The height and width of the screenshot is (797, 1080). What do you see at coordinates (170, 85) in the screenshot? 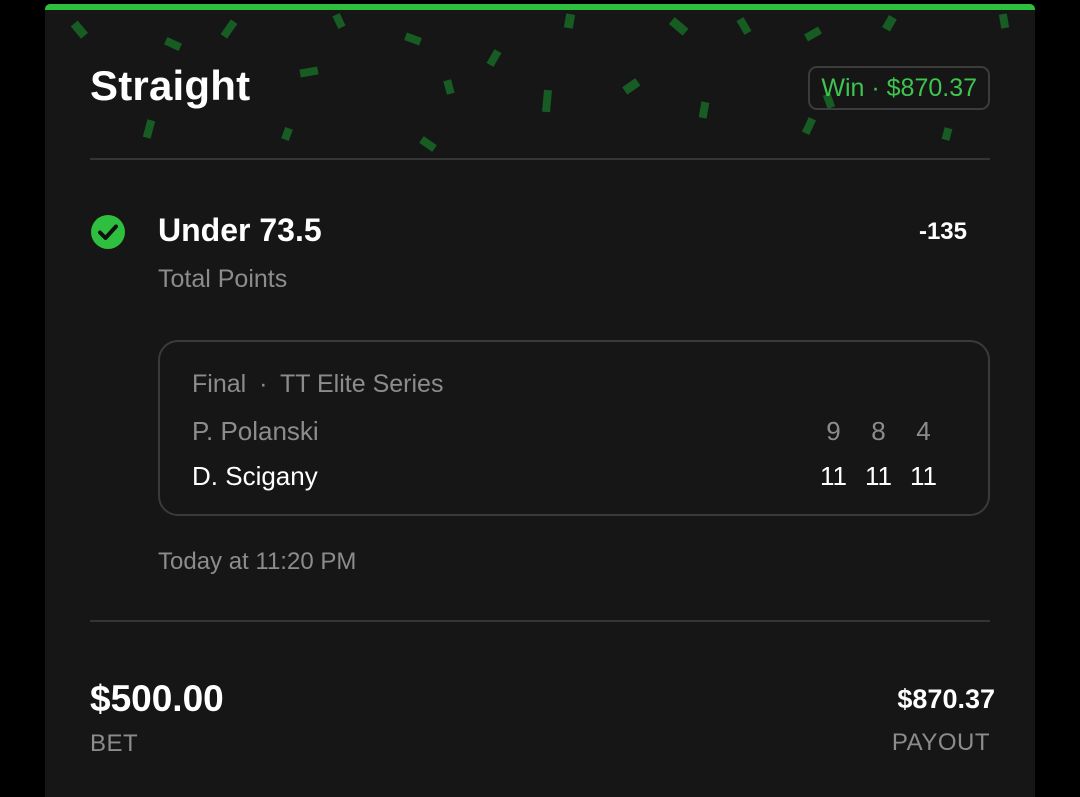
I see `bet-type-title: Straight` at bounding box center [170, 85].